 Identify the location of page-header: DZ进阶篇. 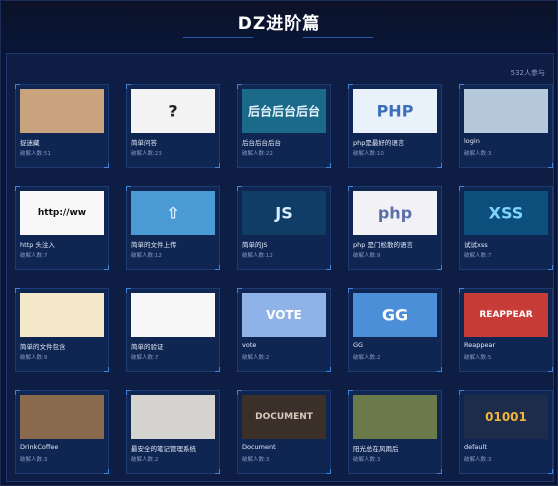
(279, 23).